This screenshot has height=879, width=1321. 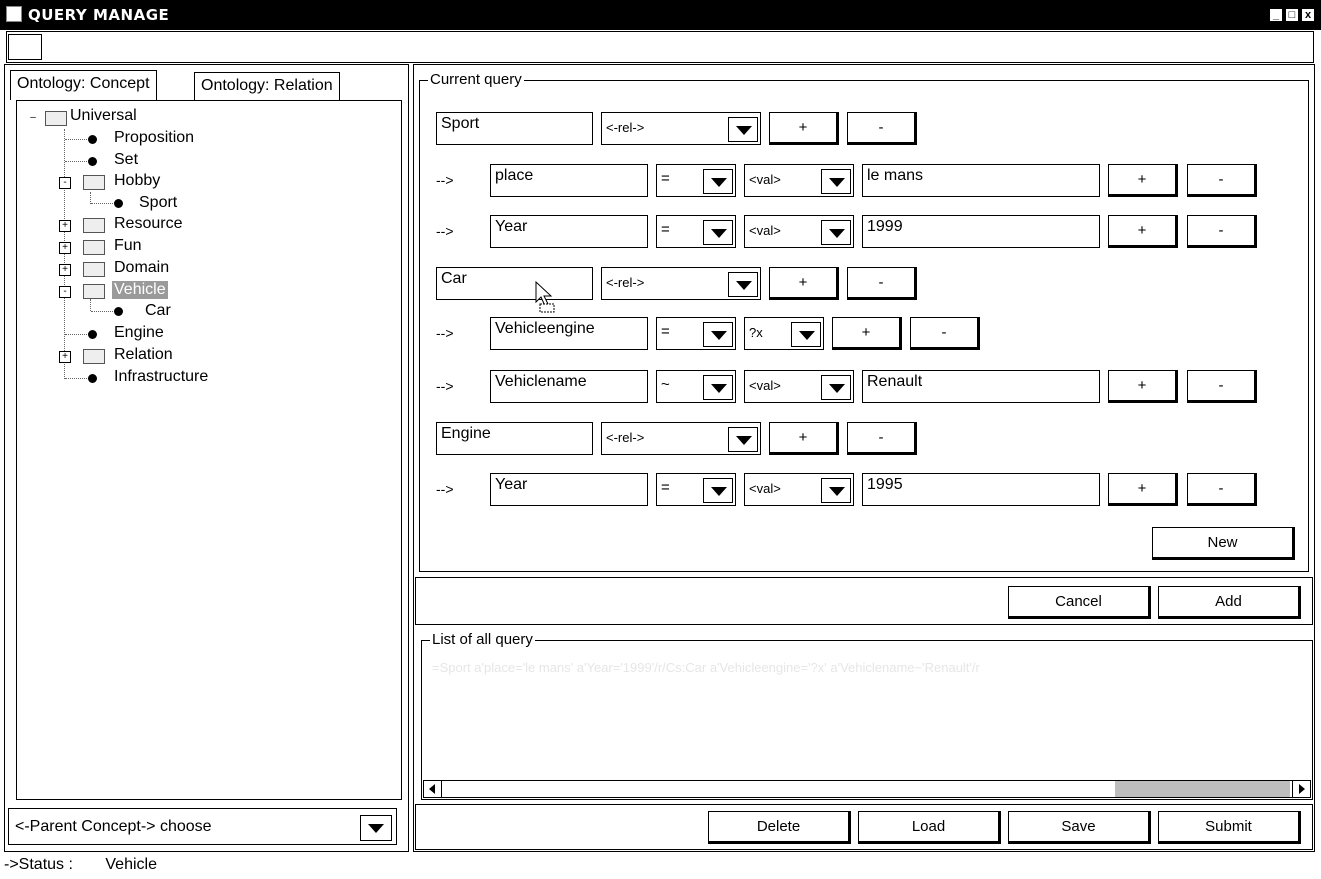 What do you see at coordinates (779, 789) in the screenshot?
I see `scroll-thumb` at bounding box center [779, 789].